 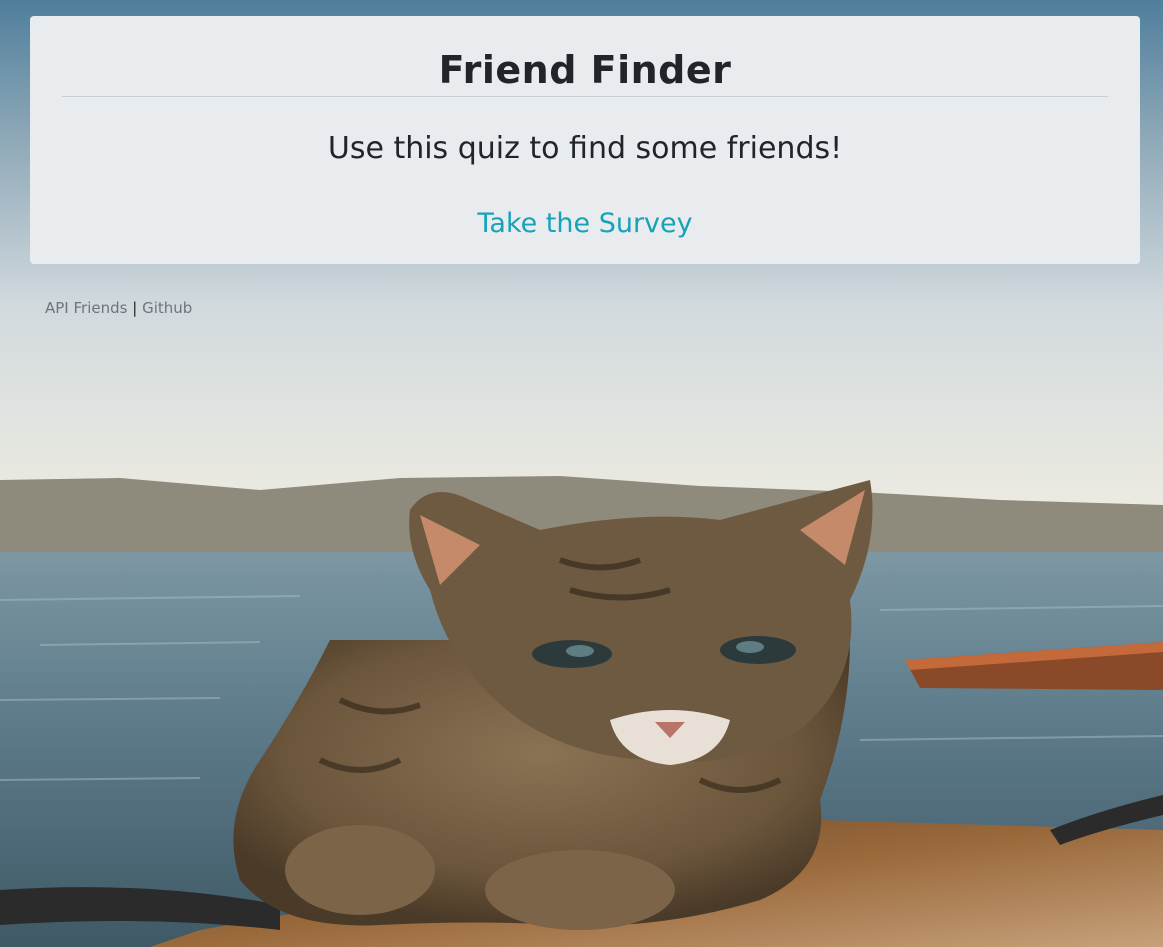 I want to click on page-subtitle: Use this quiz to find some friends!, so click(x=585, y=148).